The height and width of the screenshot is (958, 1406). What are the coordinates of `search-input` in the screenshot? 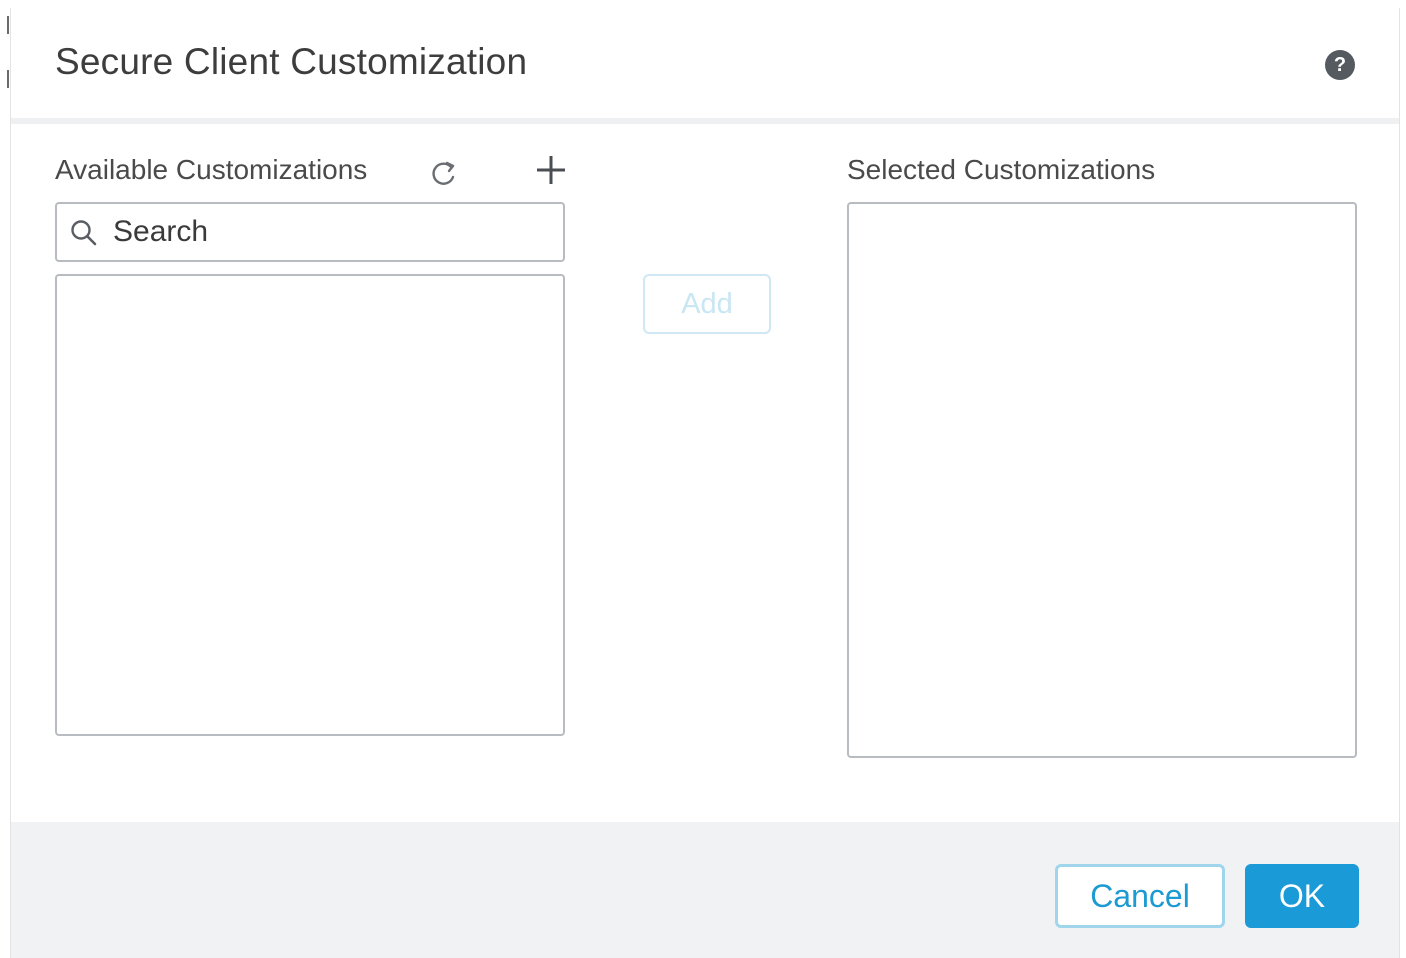 It's located at (333, 232).